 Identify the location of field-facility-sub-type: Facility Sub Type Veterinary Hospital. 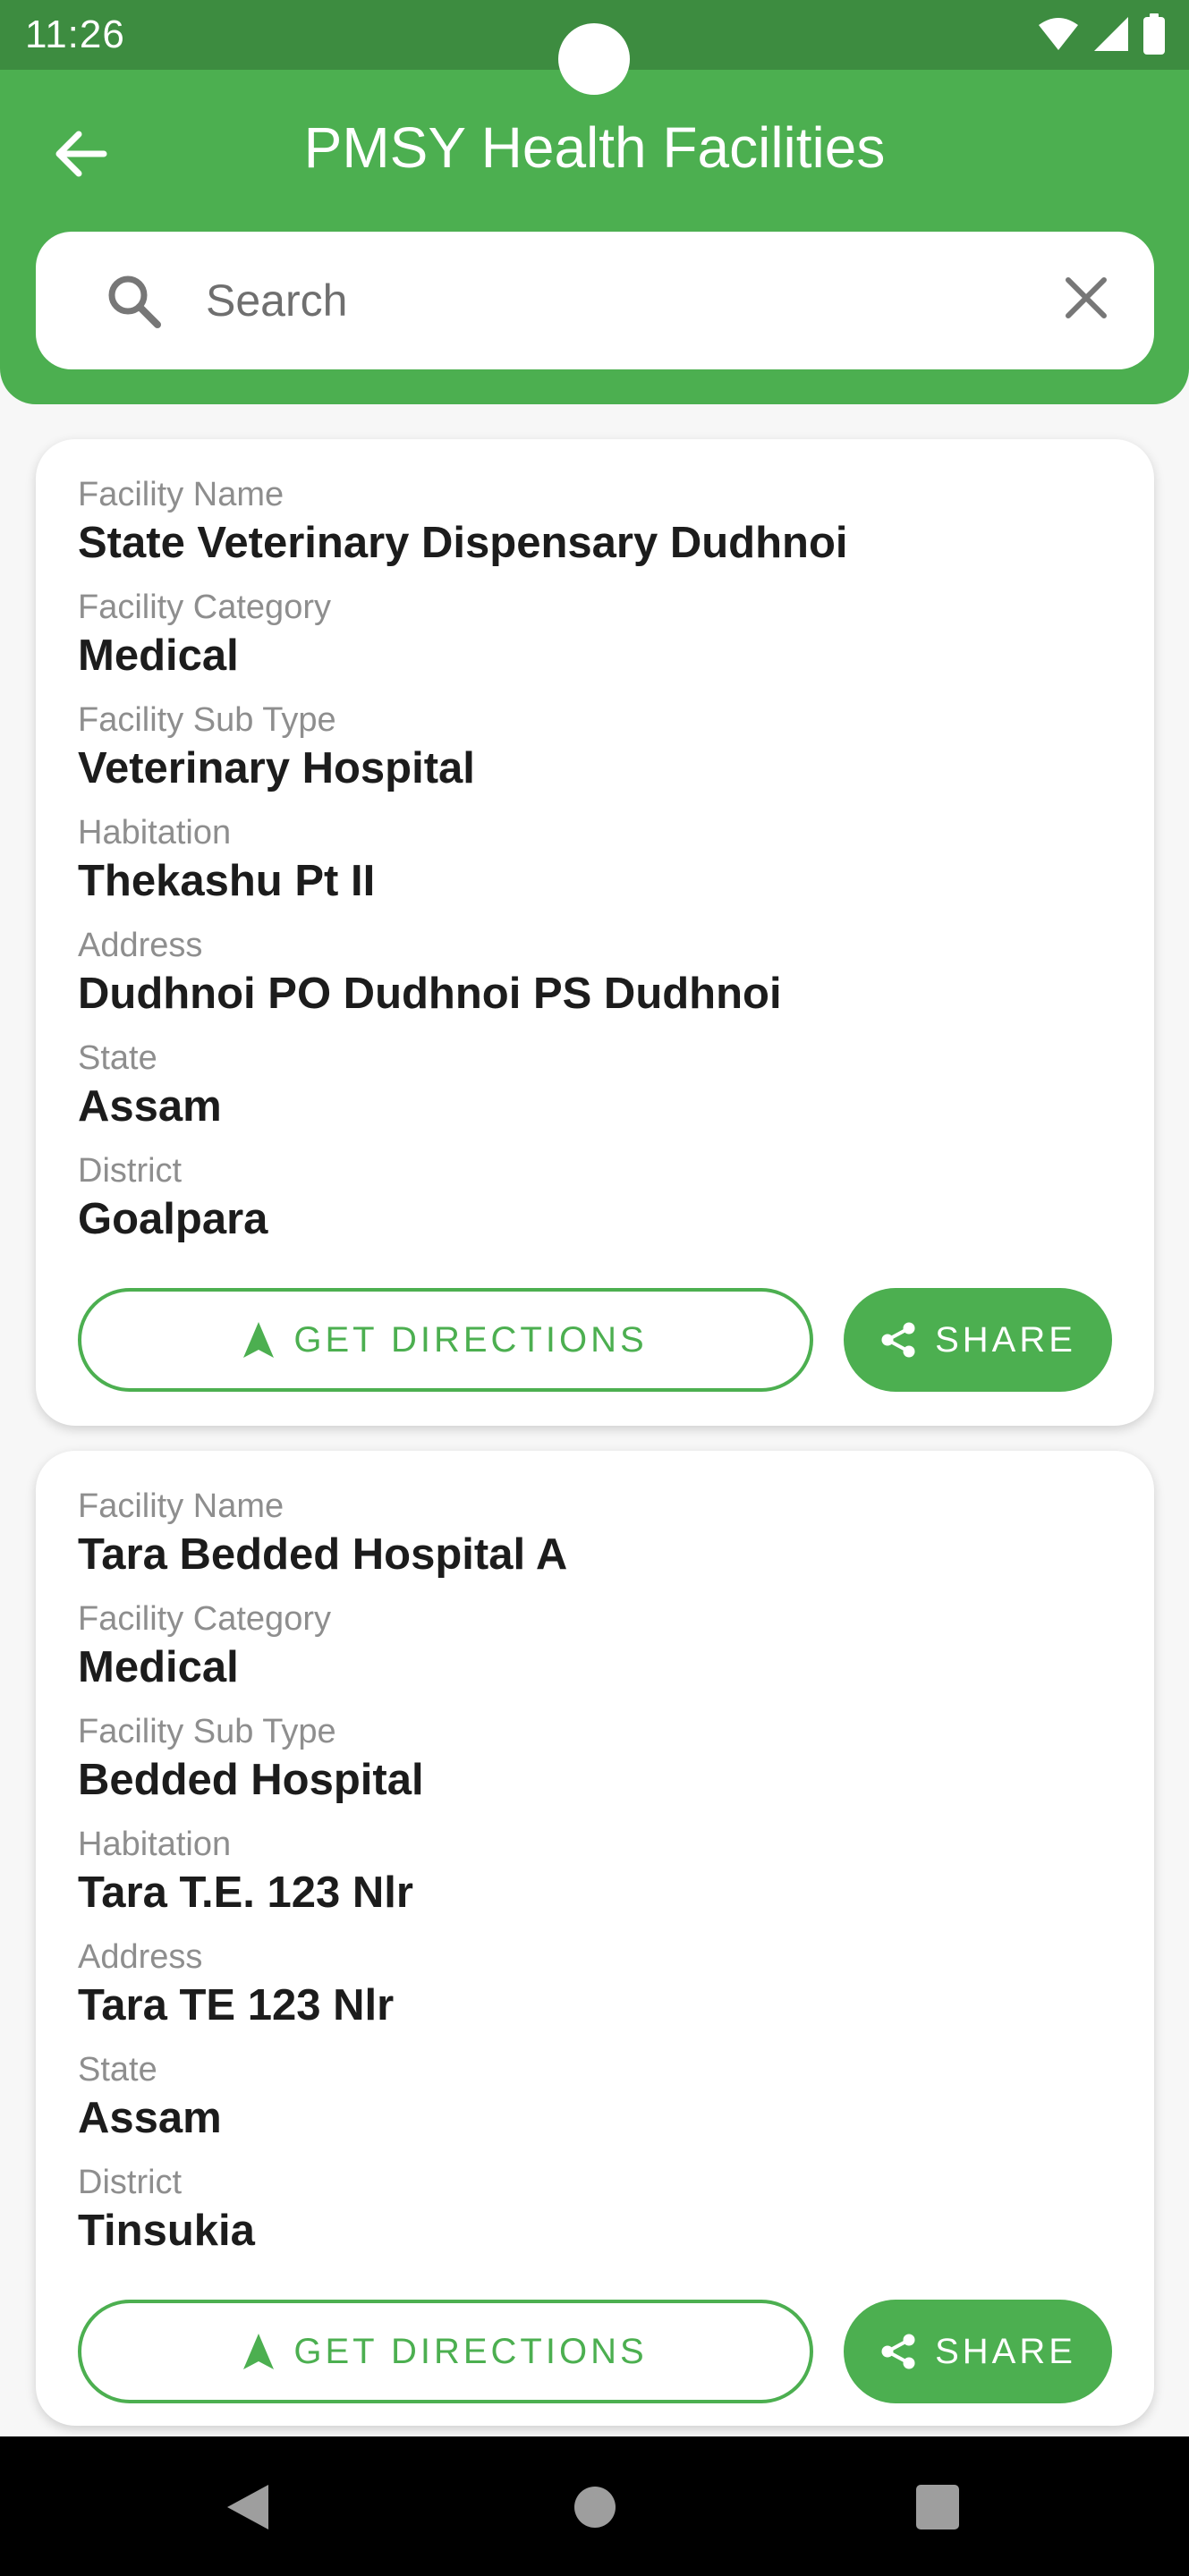
(463, 756).